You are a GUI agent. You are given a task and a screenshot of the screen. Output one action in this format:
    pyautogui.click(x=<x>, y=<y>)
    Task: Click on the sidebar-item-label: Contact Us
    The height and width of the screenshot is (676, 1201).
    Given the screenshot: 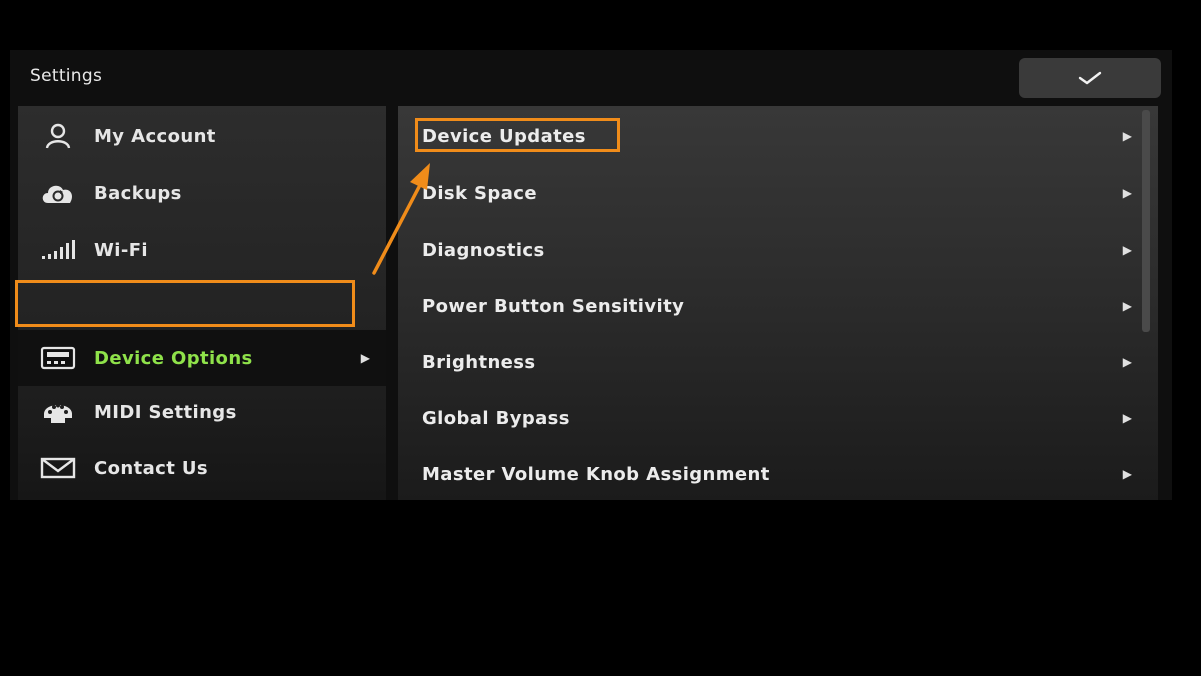 What is the action you would take?
    pyautogui.click(x=151, y=468)
    